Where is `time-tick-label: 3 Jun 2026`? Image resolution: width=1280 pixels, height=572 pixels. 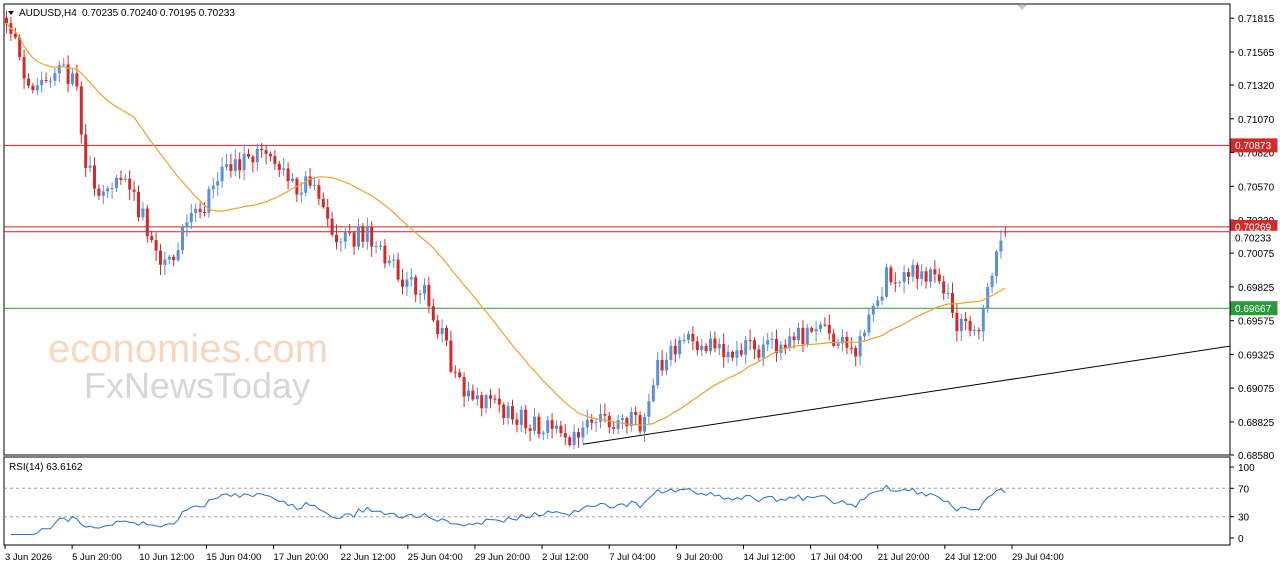 time-tick-label: 3 Jun 2026 is located at coordinates (28, 557).